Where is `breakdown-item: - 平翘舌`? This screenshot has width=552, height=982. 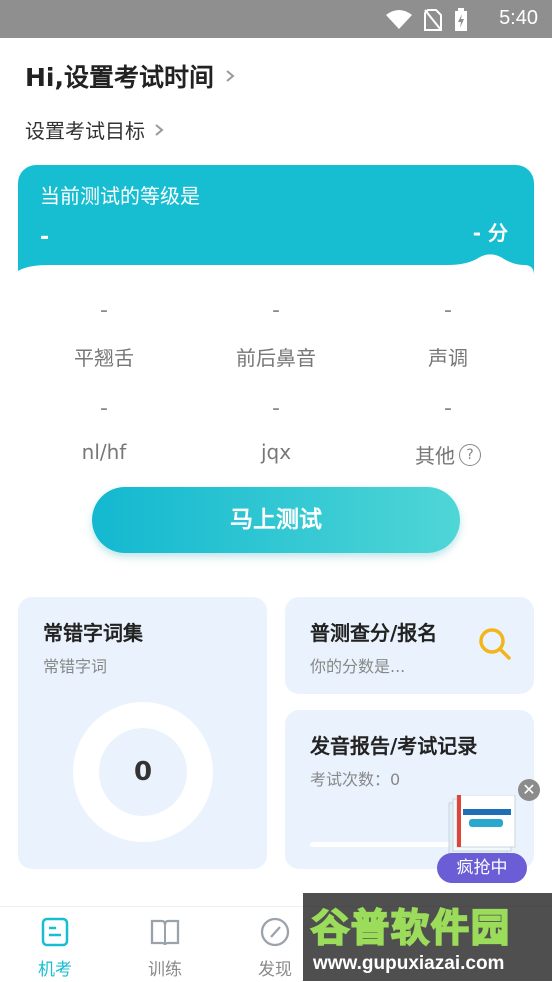
breakdown-item: - 平翘舌 is located at coordinates (104, 334).